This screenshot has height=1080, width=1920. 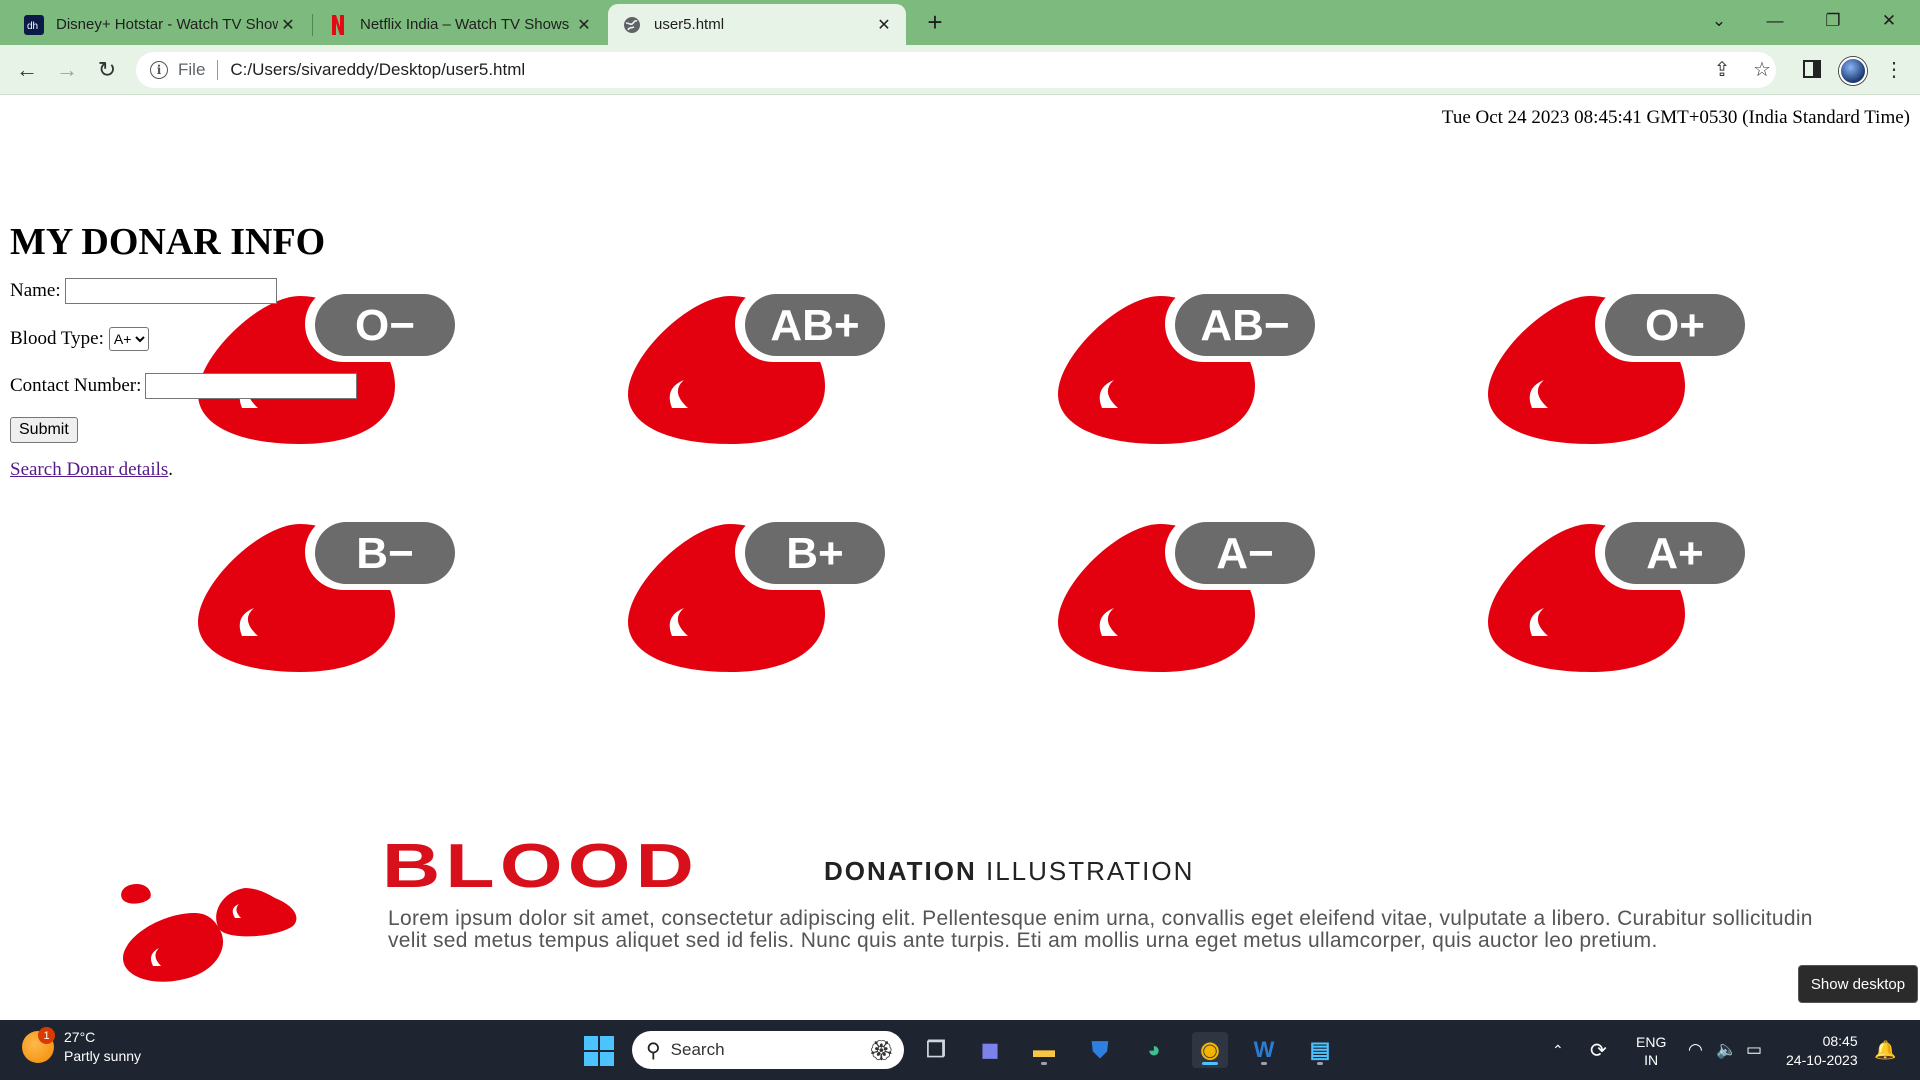 I want to click on notification-badge: 1, so click(x=46, y=1035).